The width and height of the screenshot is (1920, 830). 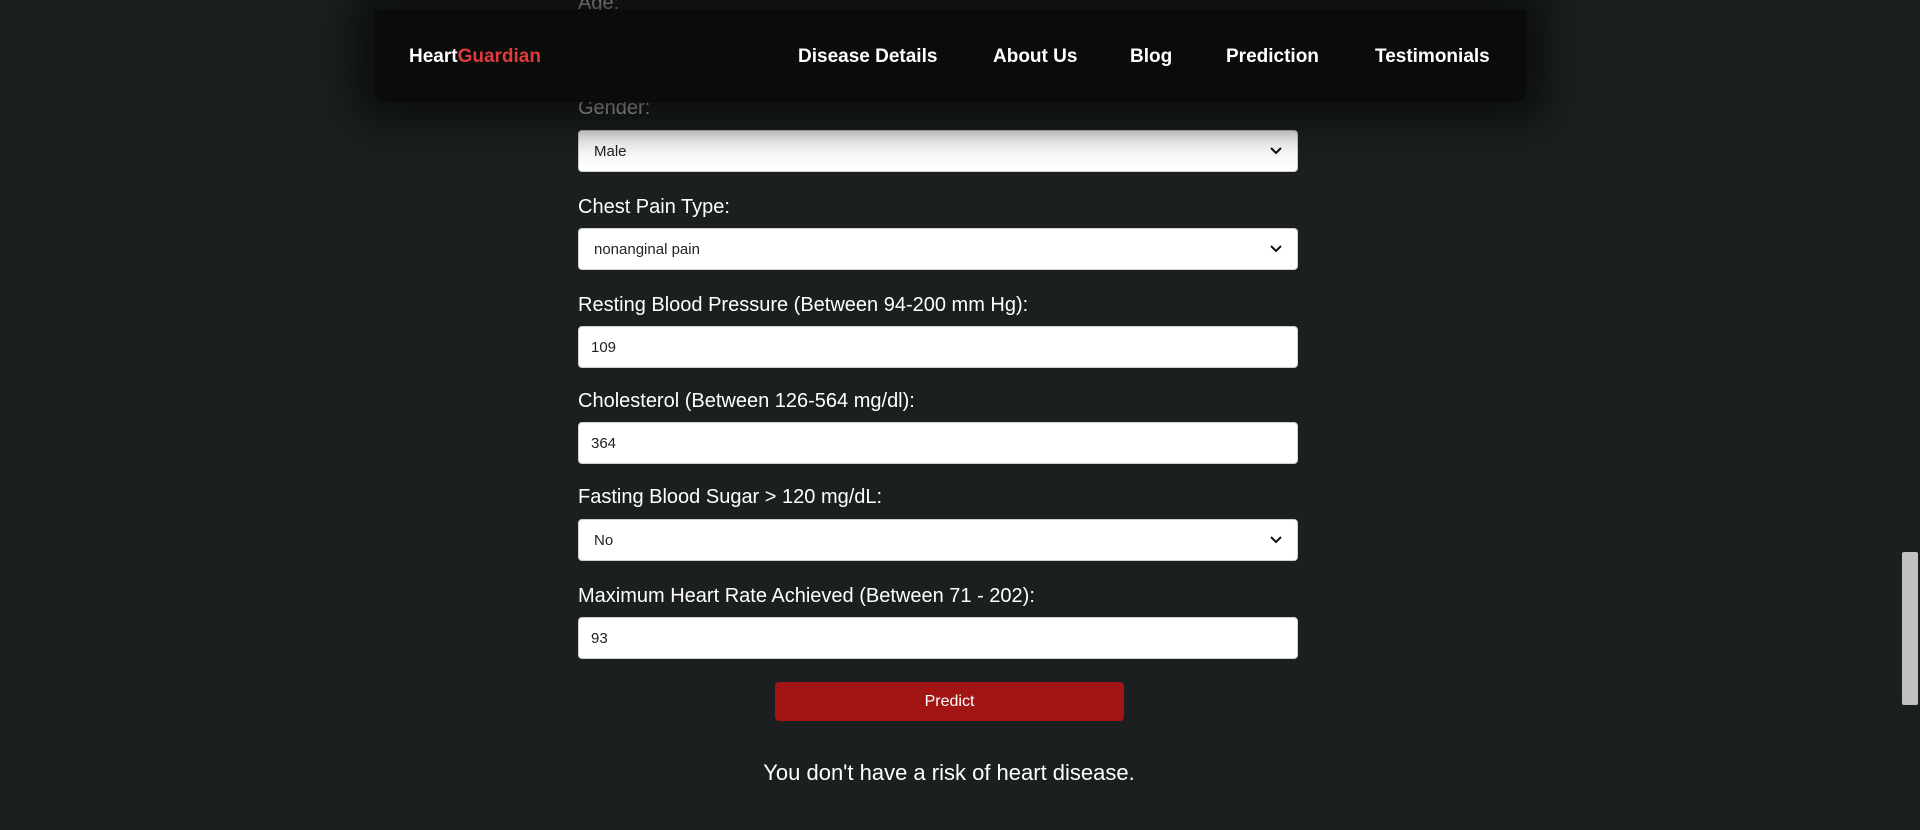 I want to click on fasting-sugar-label: Fasting Blood Sugar > 120 mg/dL:, so click(x=730, y=497).